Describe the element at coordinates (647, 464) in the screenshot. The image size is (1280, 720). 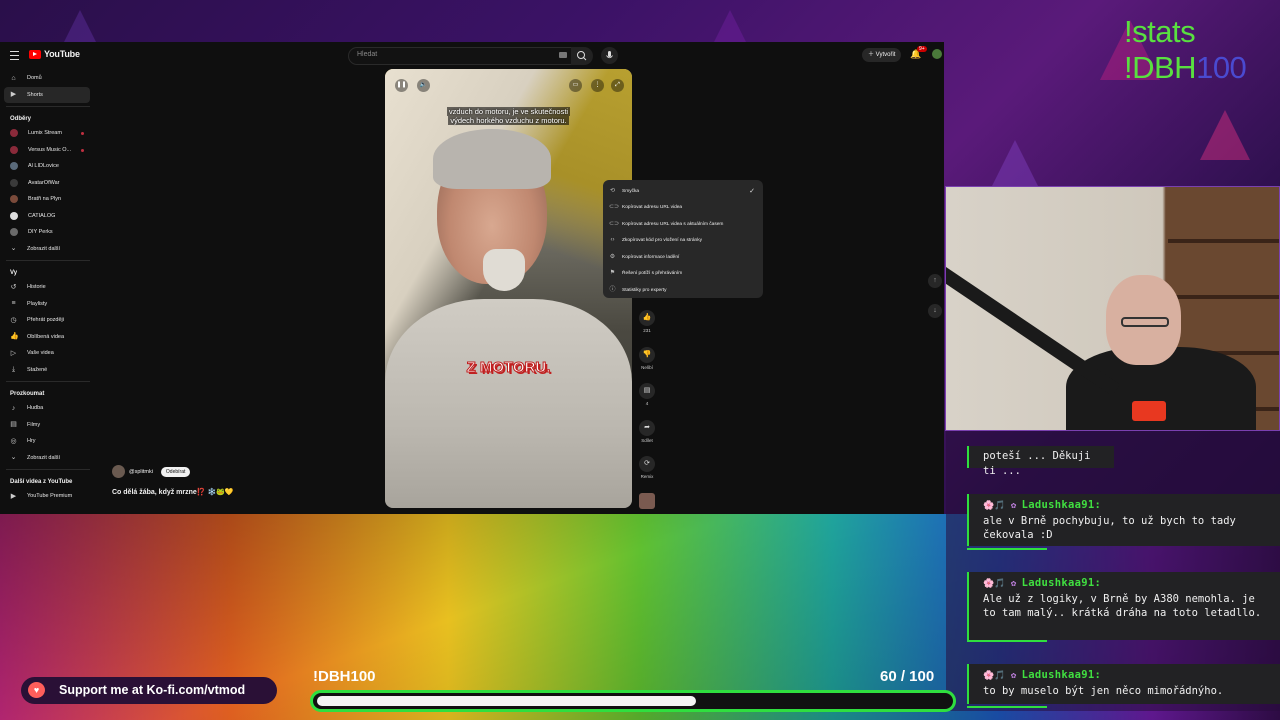
I see `remix-icon: ⟳` at that location.